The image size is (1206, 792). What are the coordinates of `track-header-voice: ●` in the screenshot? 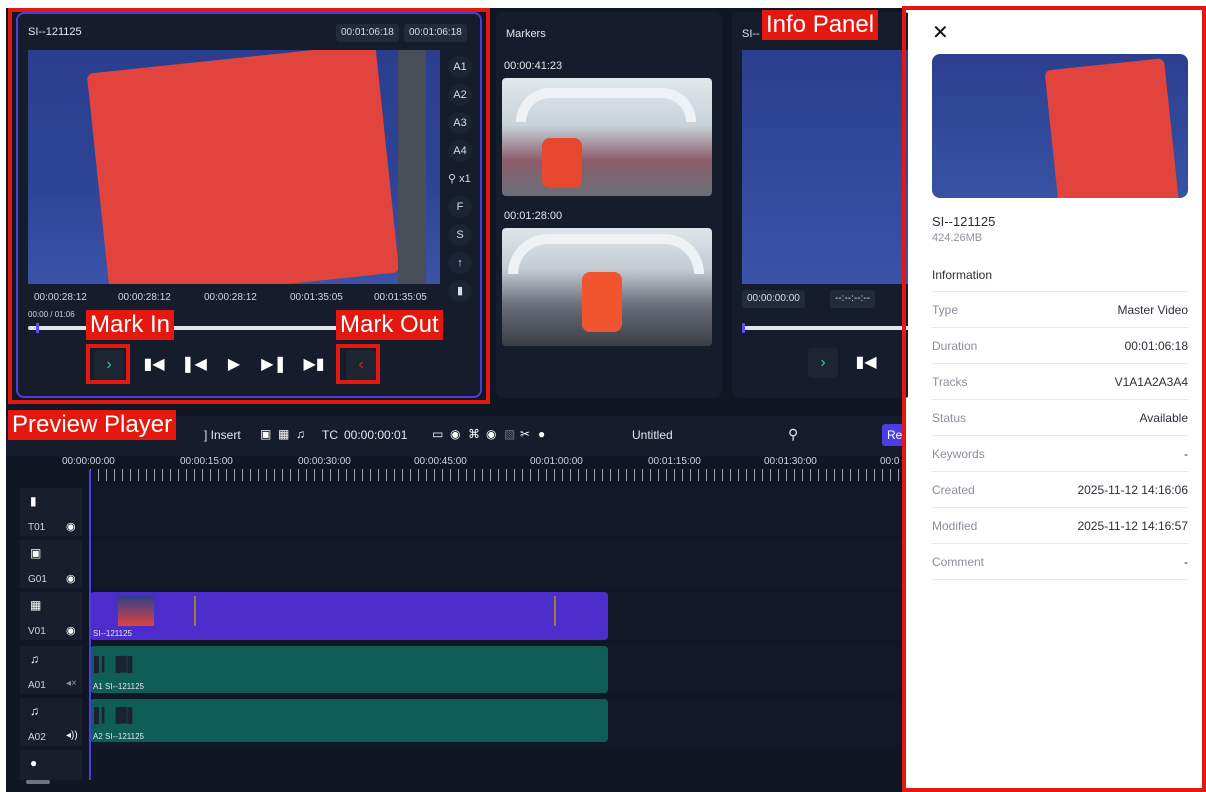 It's located at (51, 765).